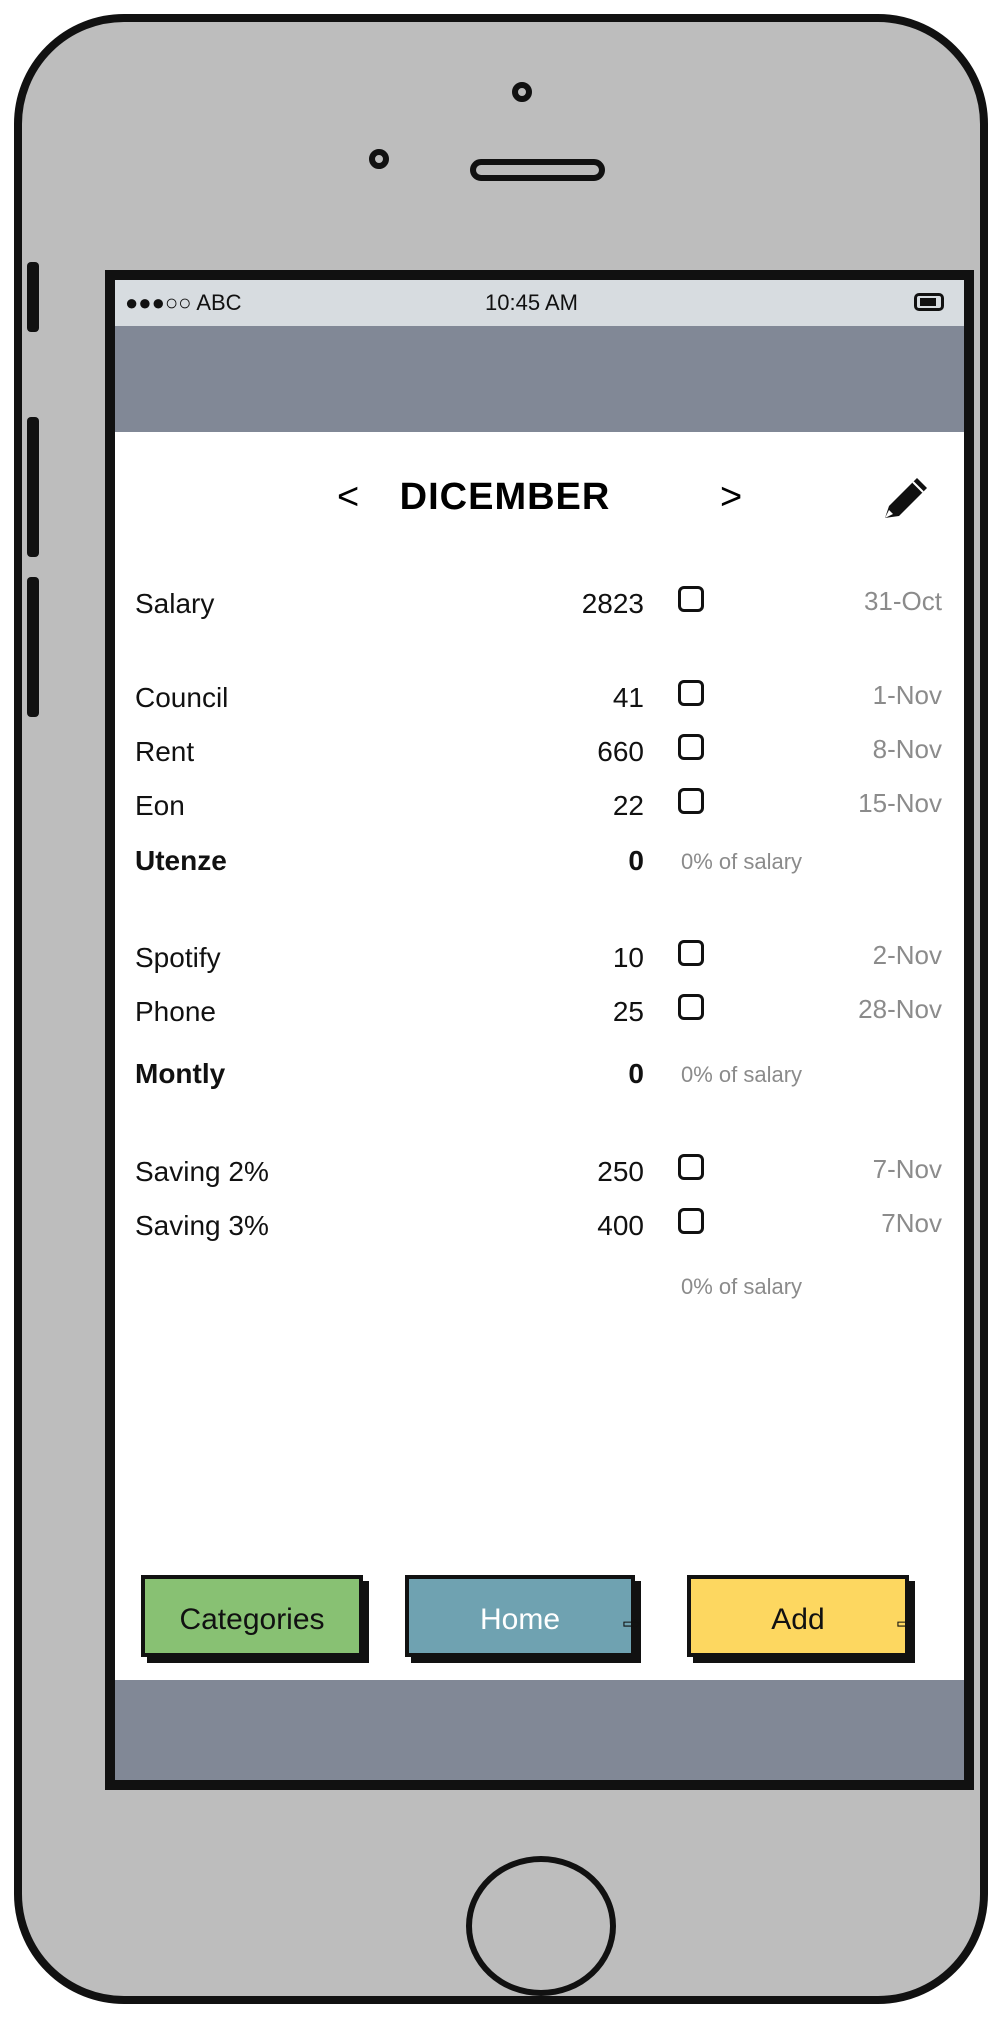 Image resolution: width=1005 pixels, height=2018 pixels. Describe the element at coordinates (178, 957) in the screenshot. I see `item-label: Spotify` at that location.